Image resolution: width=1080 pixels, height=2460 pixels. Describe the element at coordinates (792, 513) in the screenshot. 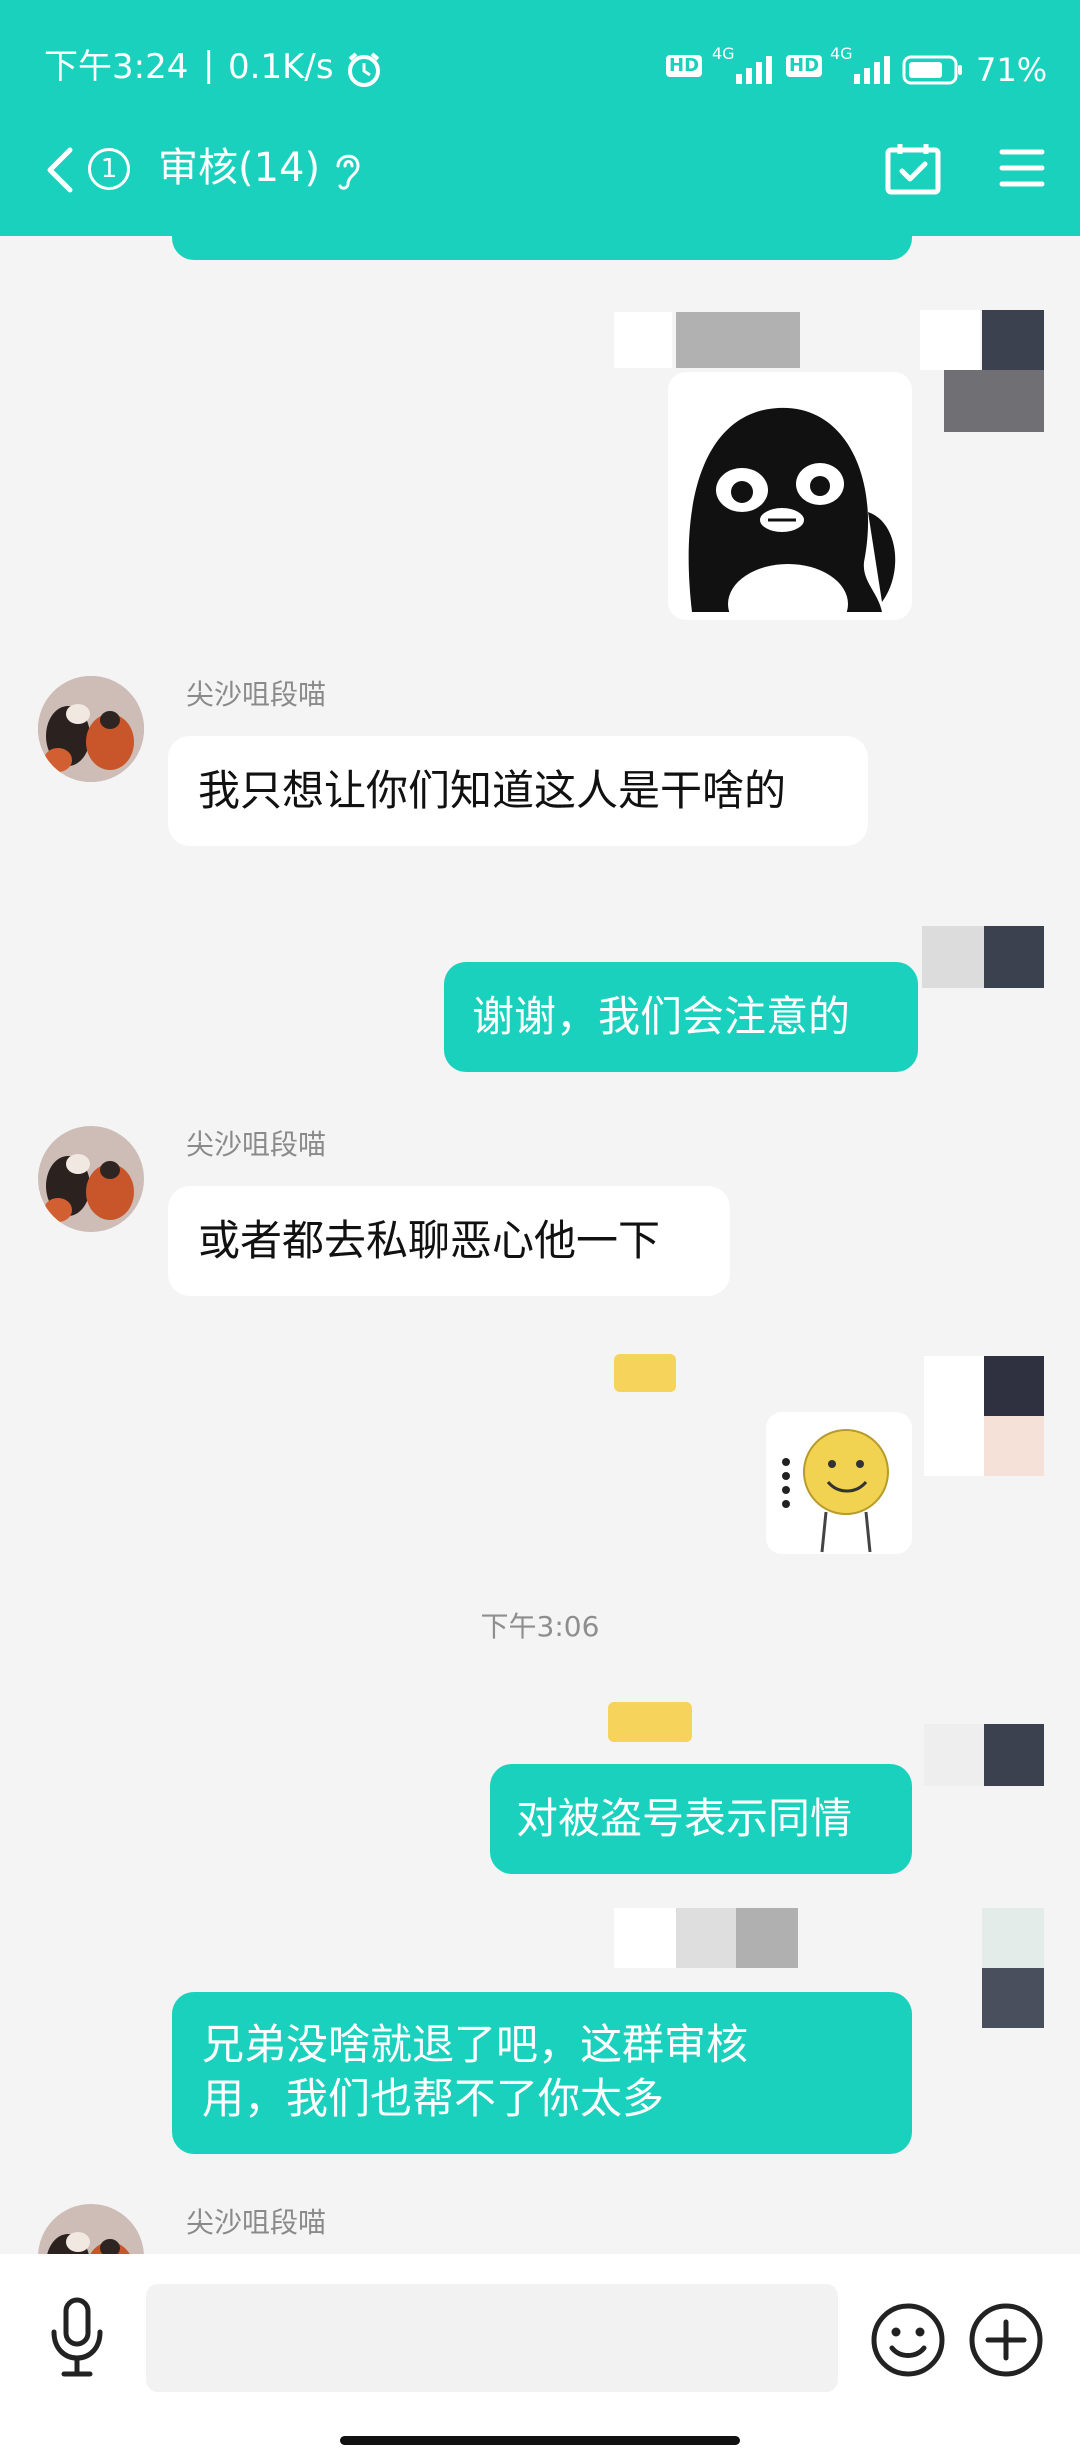

I see `penguin-sticker-icon` at that location.